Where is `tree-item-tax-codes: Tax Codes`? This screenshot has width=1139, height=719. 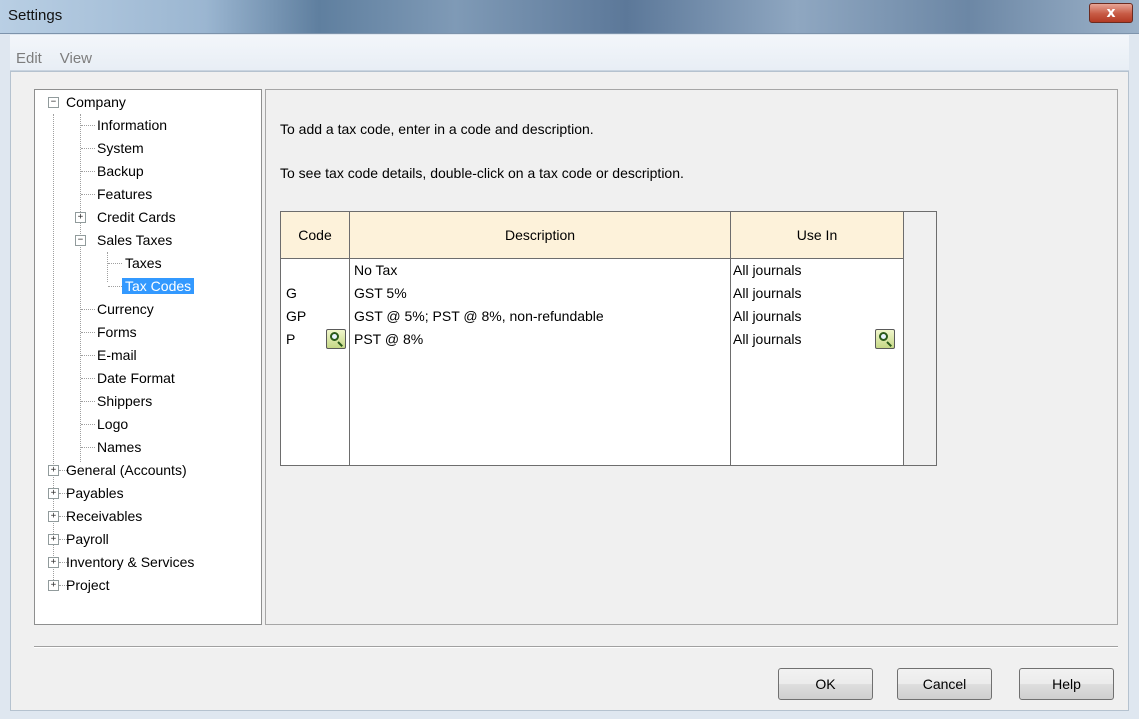 tree-item-tax-codes: Tax Codes is located at coordinates (158, 286).